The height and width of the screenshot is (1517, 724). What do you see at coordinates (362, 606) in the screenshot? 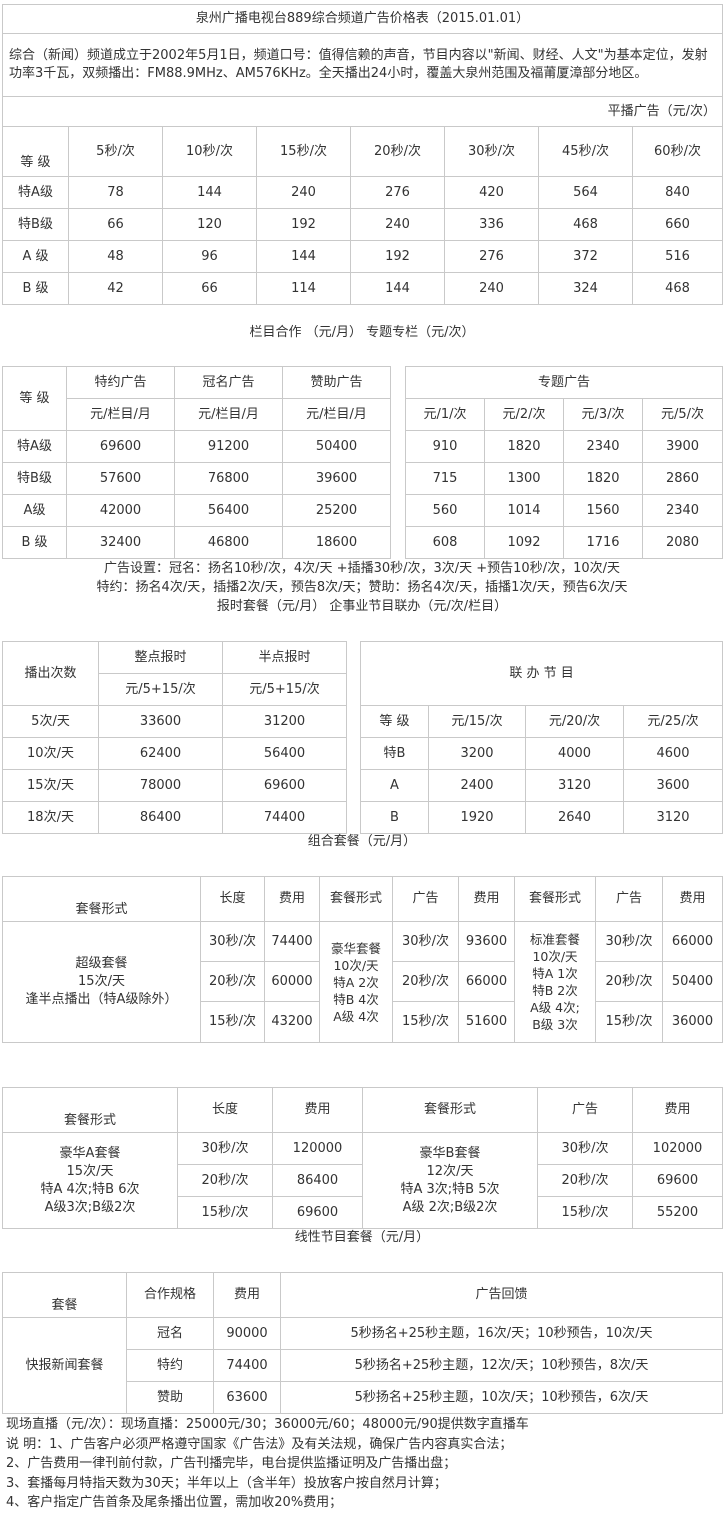
I see `time-signal-caption: 报时套餐（元/月） 企事业节目联办（元/次/栏目）` at bounding box center [362, 606].